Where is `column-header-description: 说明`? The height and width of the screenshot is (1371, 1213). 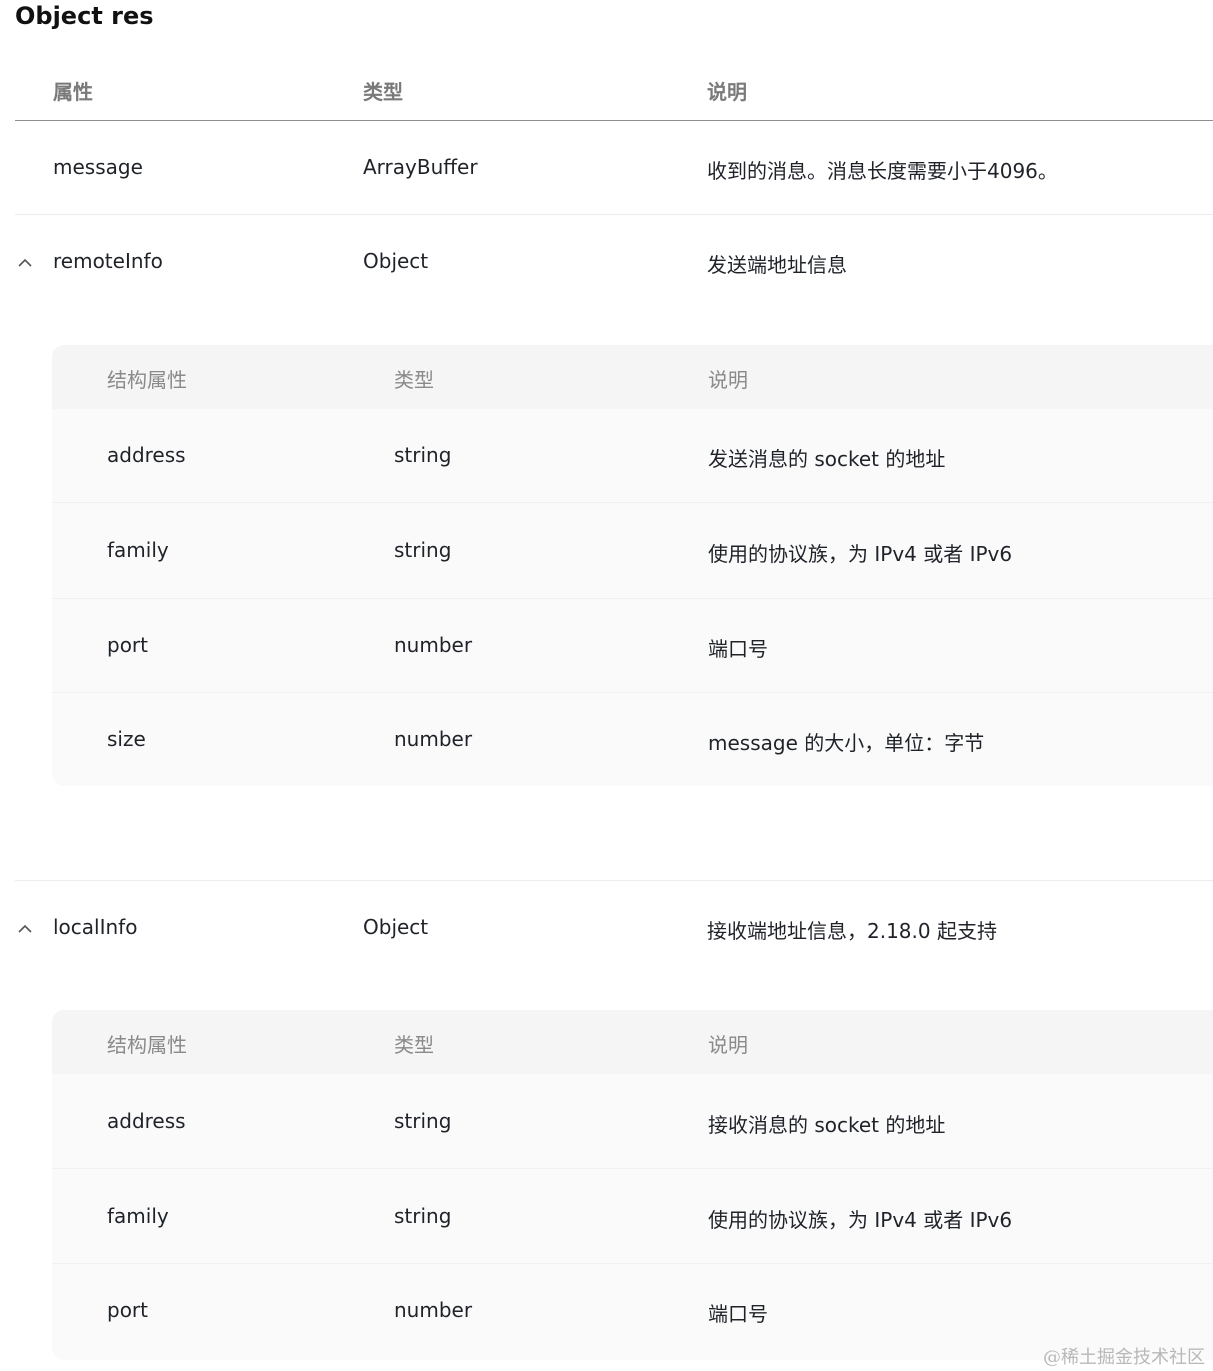
column-header-description: 说明 is located at coordinates (727, 92).